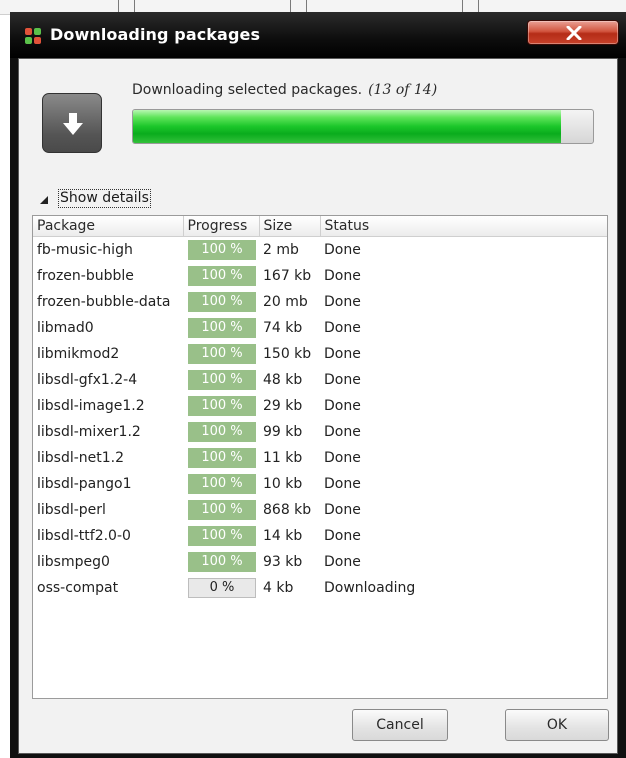 The image size is (626, 758). Describe the element at coordinates (278, 588) in the screenshot. I see `package-size: 4 kb` at that location.